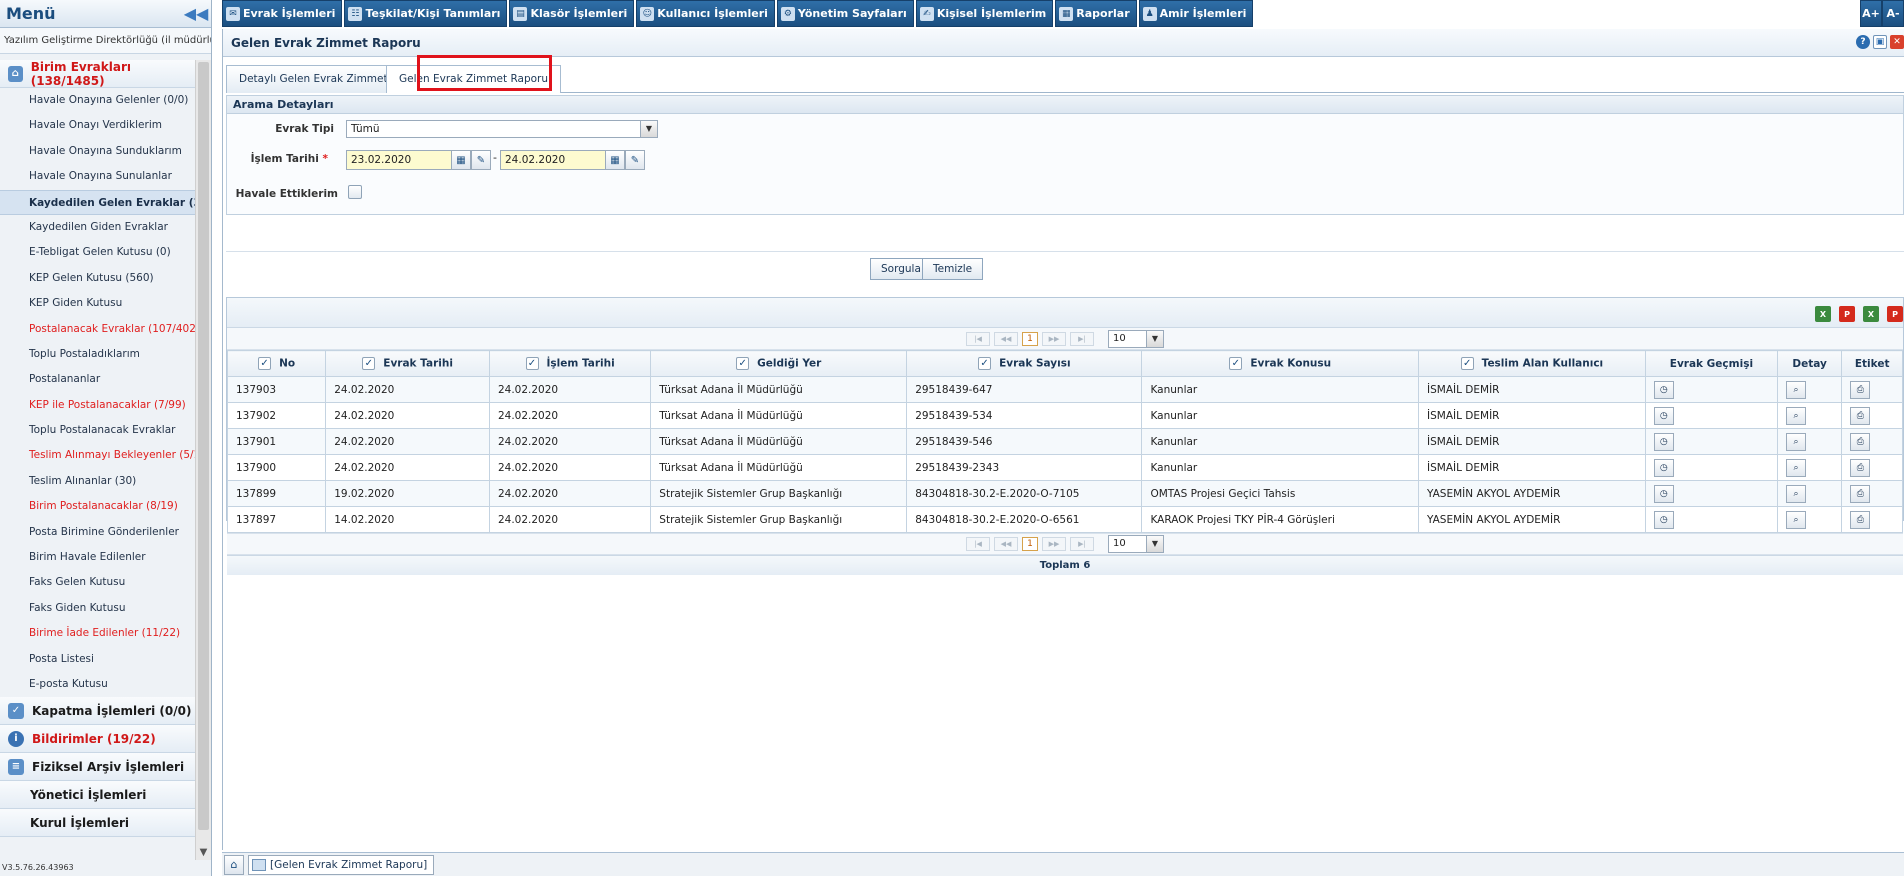 This screenshot has height=876, width=1904. I want to click on help-icon: ?, so click(1863, 42).